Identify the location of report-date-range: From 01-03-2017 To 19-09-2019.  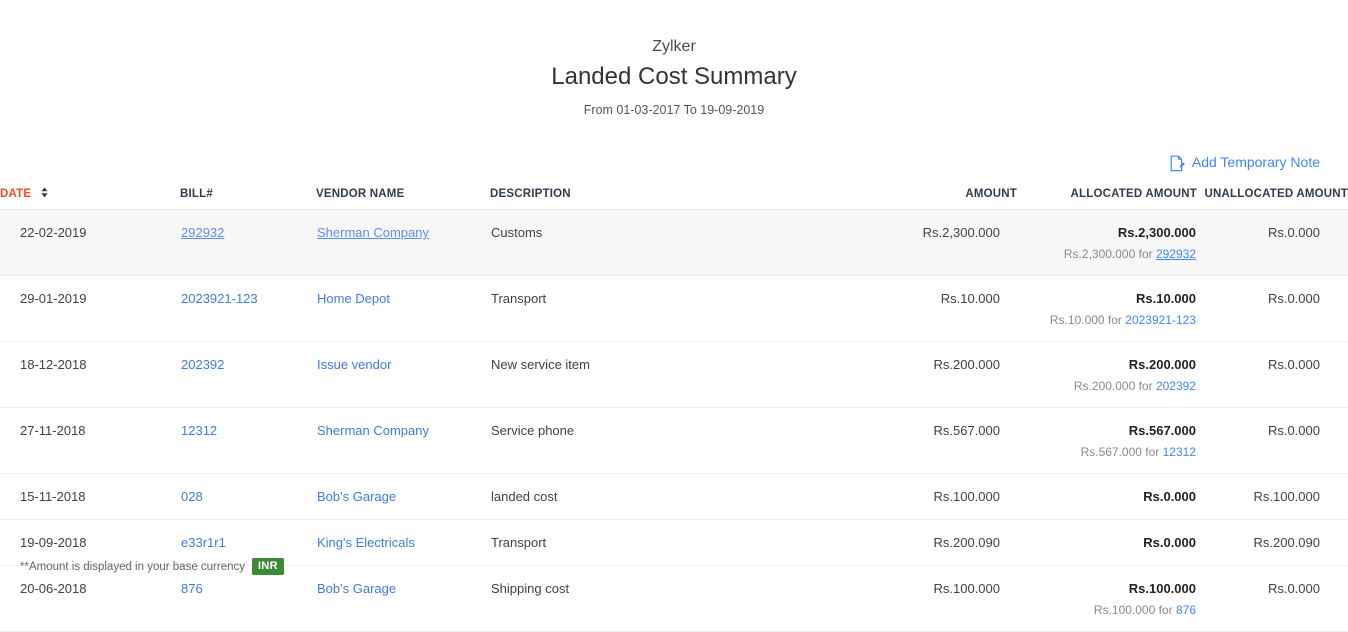
(674, 110).